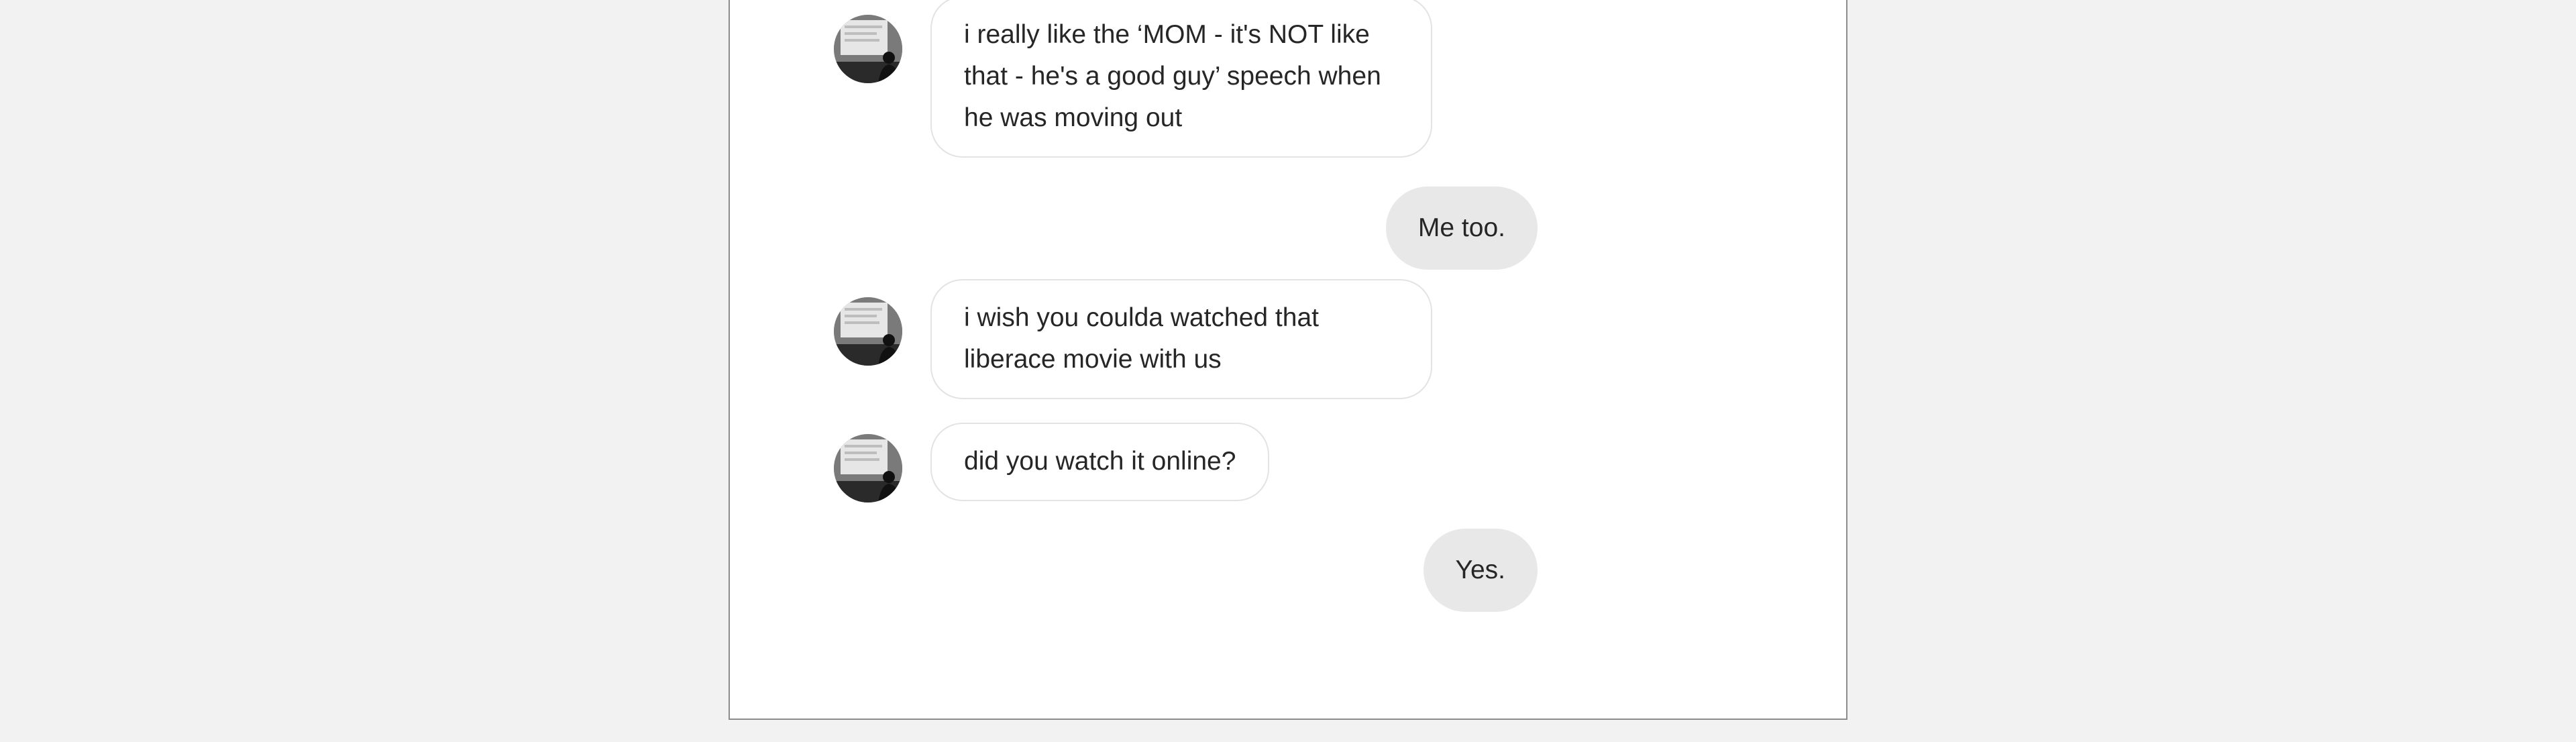 The width and height of the screenshot is (2576, 742). I want to click on outgoing-message-bubble: Yes., so click(1480, 570).